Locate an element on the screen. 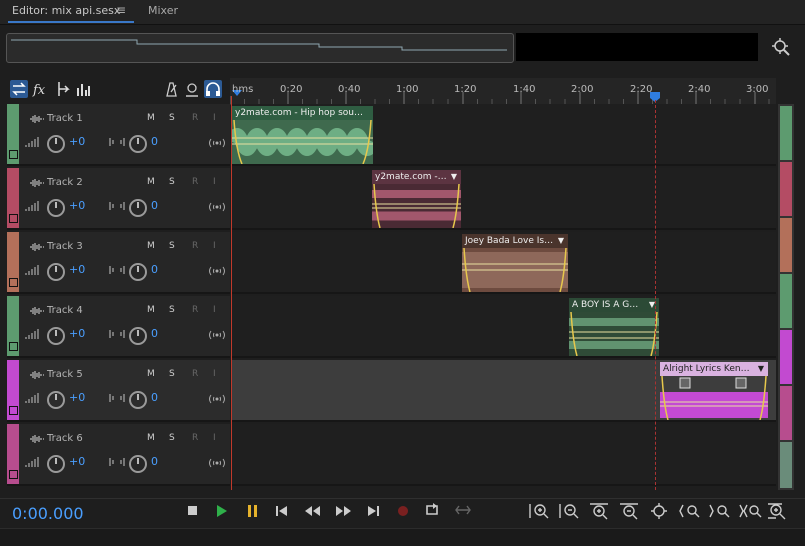  track-name: Track 5 is located at coordinates (65, 374).